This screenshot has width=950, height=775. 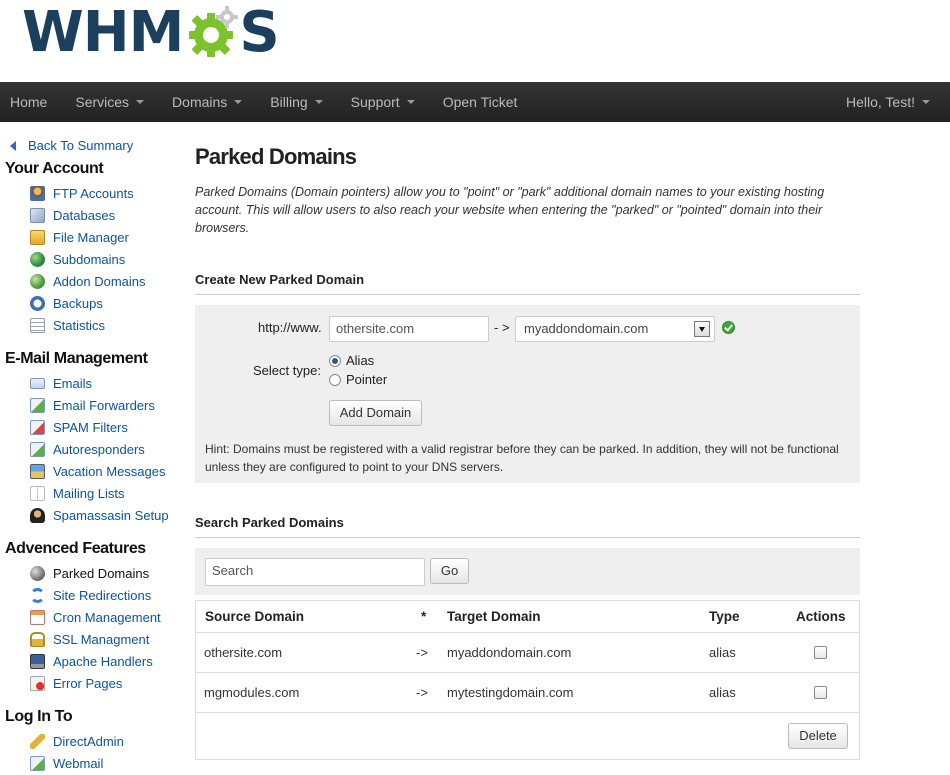 I want to click on sidebar-item-email-forwarders: Email Forwarders, so click(x=92, y=405).